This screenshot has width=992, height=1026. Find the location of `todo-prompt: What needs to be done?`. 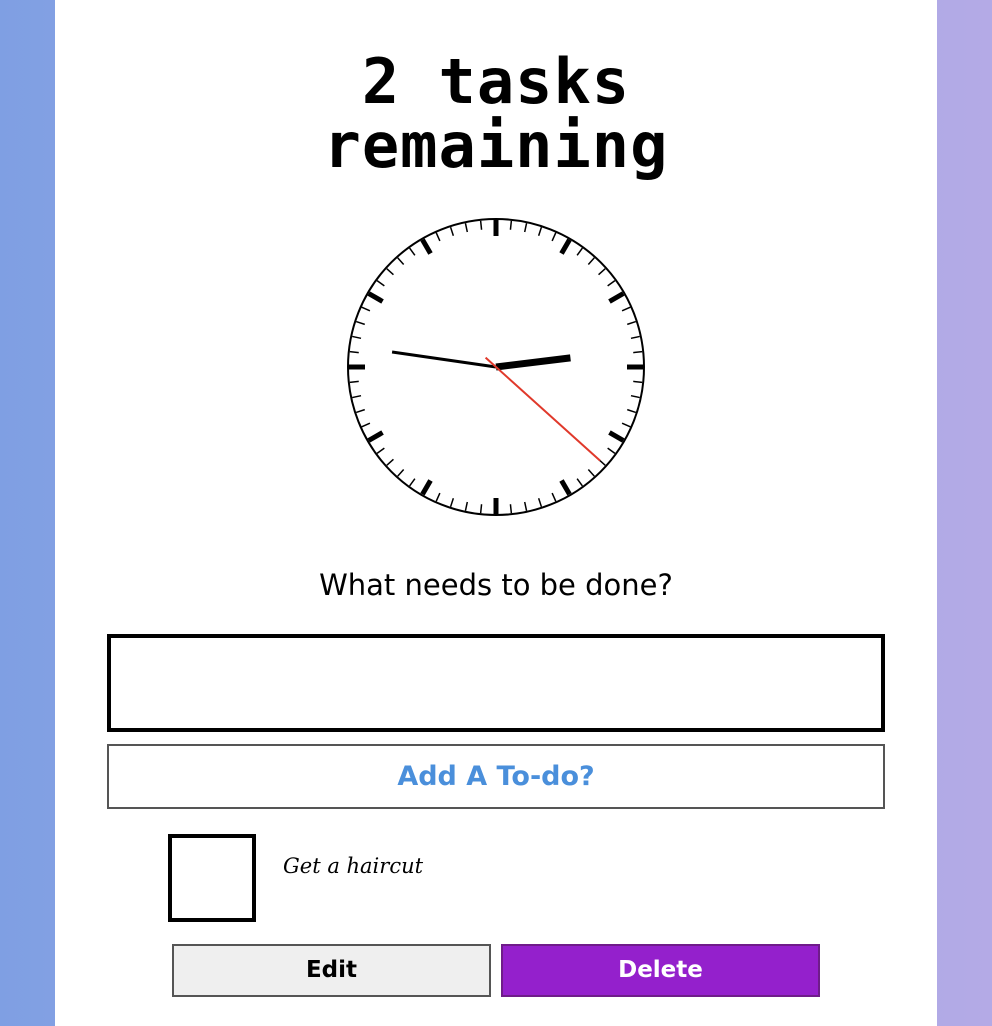

todo-prompt: What needs to be done? is located at coordinates (496, 585).